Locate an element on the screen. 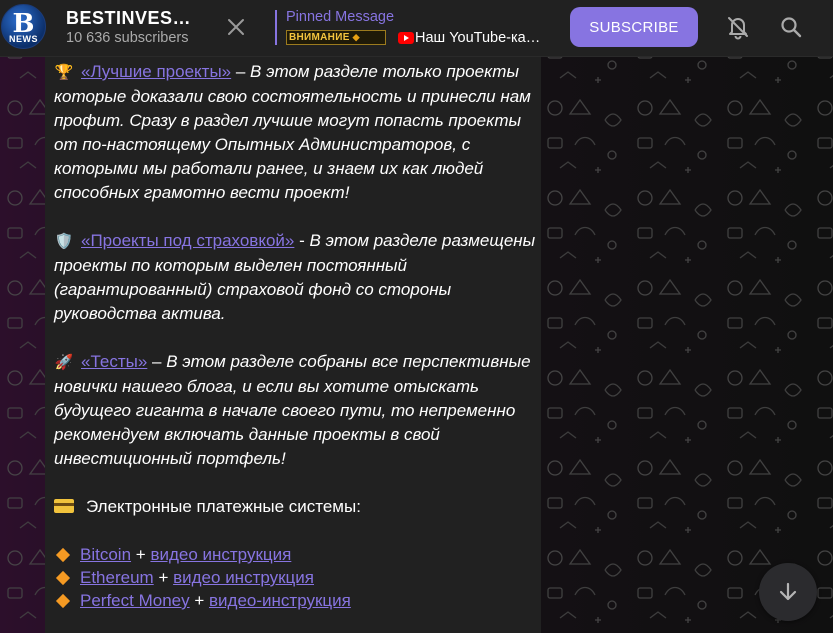 The image size is (833, 633). scroll-down-button is located at coordinates (788, 592).